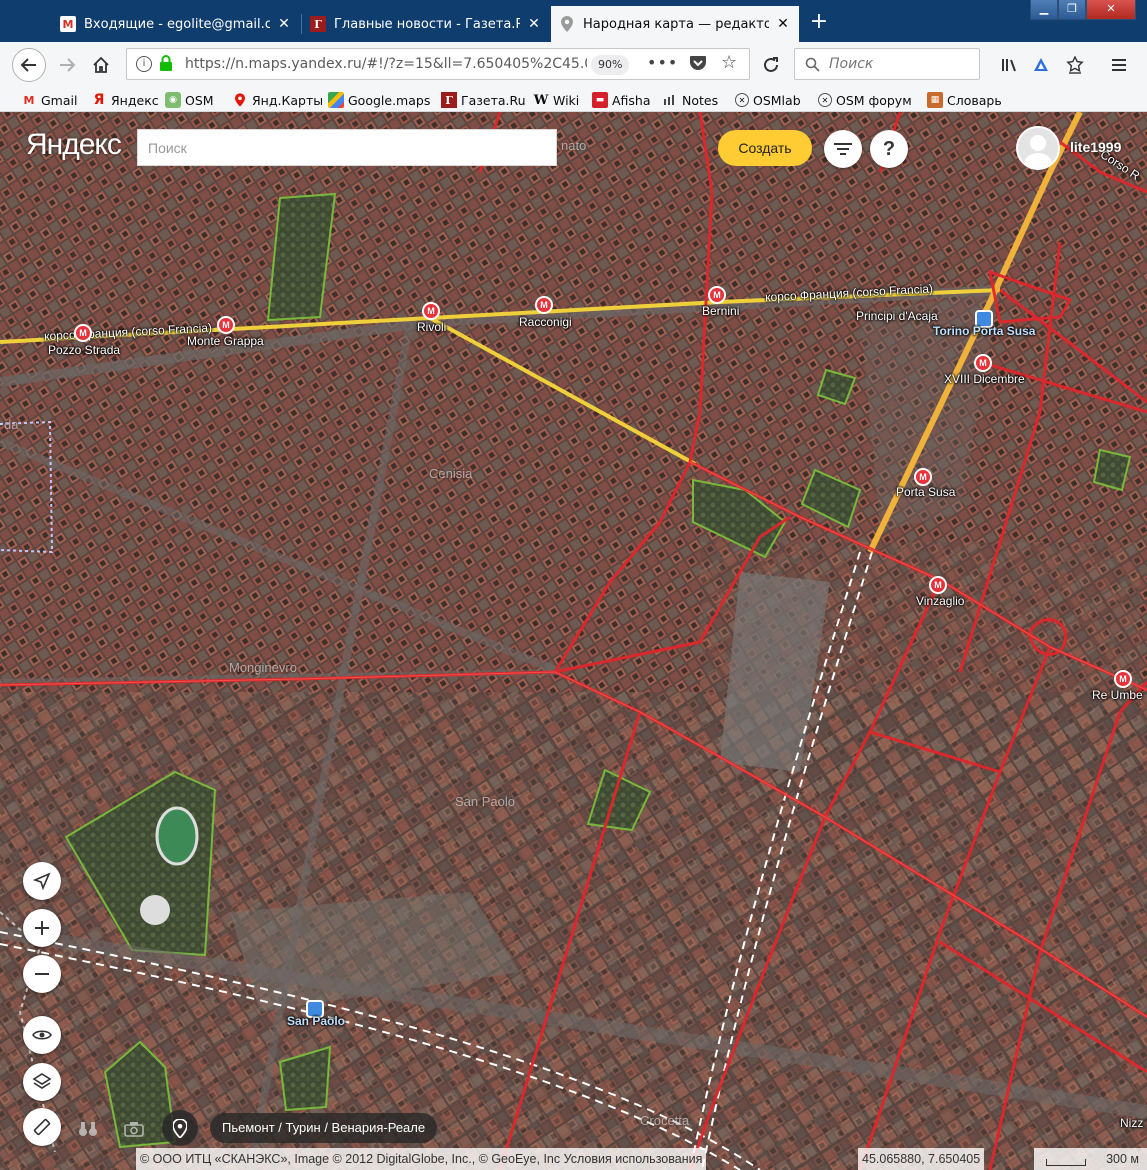 This screenshot has width=1147, height=1170. What do you see at coordinates (974, 100) in the screenshot?
I see `bookmark-label: Словарь` at bounding box center [974, 100].